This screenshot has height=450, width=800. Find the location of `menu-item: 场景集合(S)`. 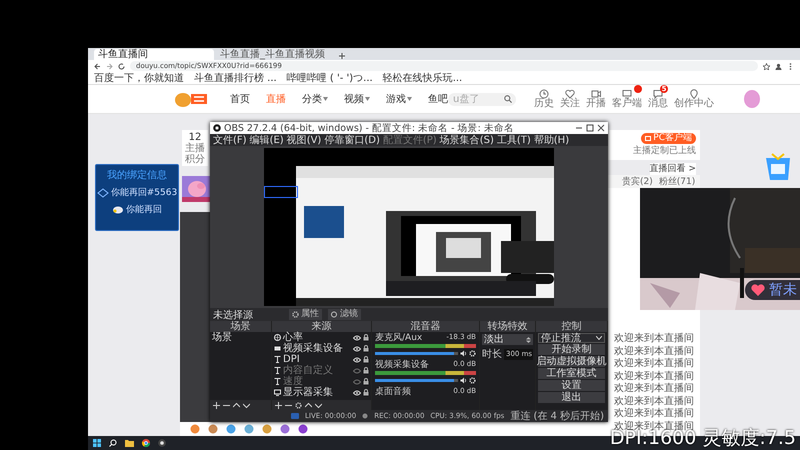

menu-item: 场景集合(S) is located at coordinates (467, 140).